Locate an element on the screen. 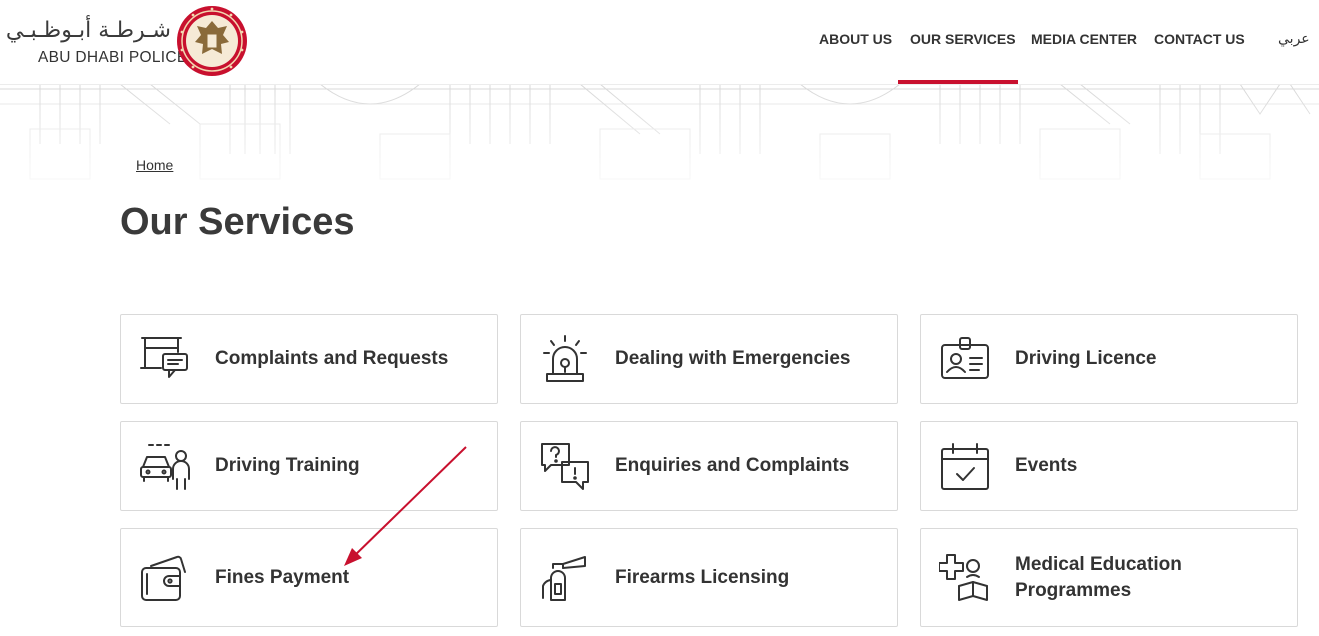 The image size is (1319, 636). site-logo: شـرطـة أبـوظـبـي ABU DHABI POLICE is located at coordinates (129, 42).